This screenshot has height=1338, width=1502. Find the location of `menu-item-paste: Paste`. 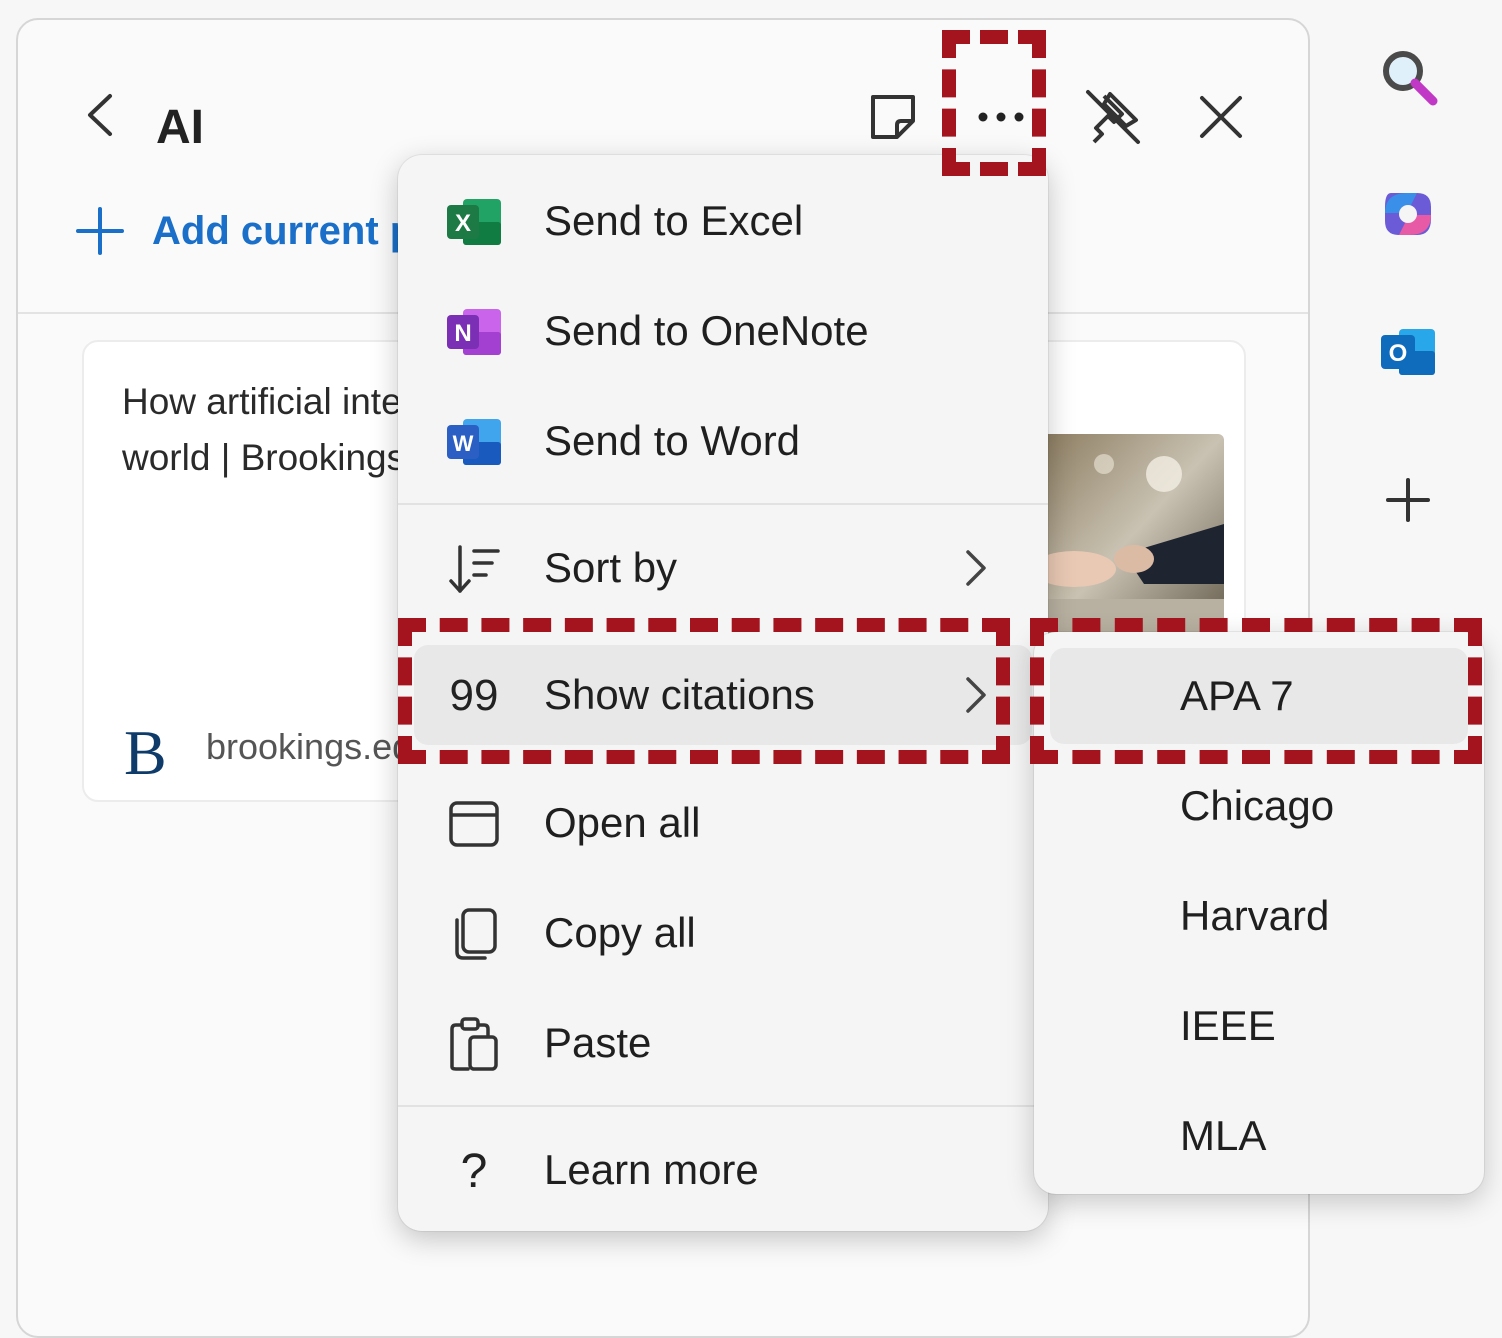

menu-item-paste: Paste is located at coordinates (723, 1043).